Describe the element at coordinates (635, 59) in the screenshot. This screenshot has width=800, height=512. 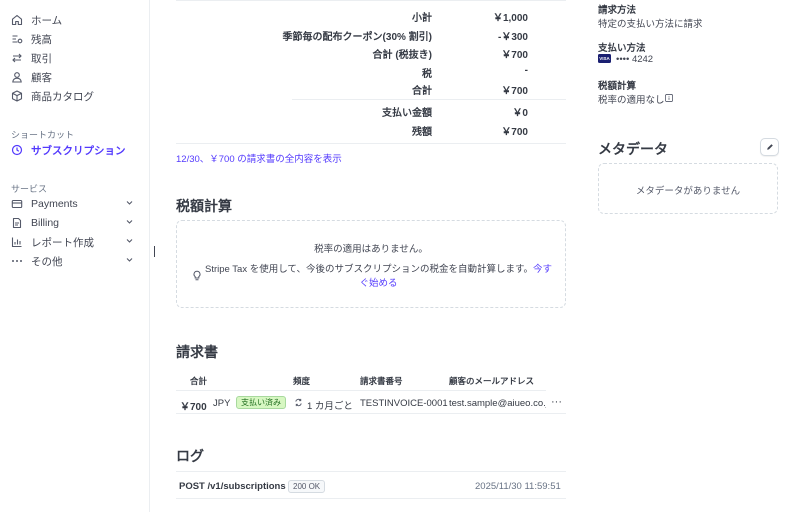
I see `card-last4: •••• 4242` at that location.